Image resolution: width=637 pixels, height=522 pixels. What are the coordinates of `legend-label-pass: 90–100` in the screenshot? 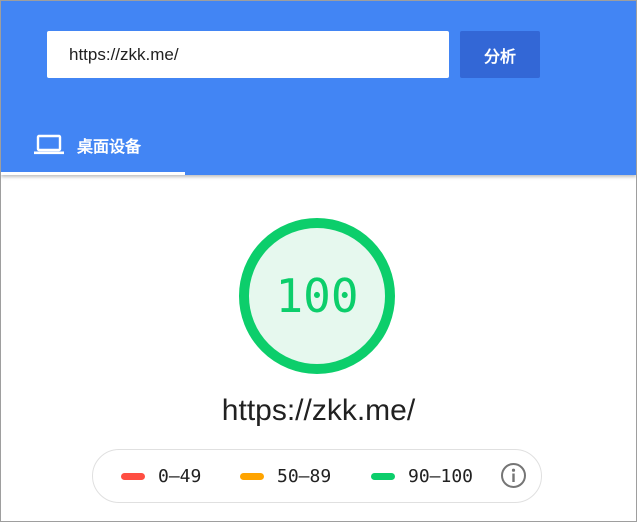 It's located at (441, 476).